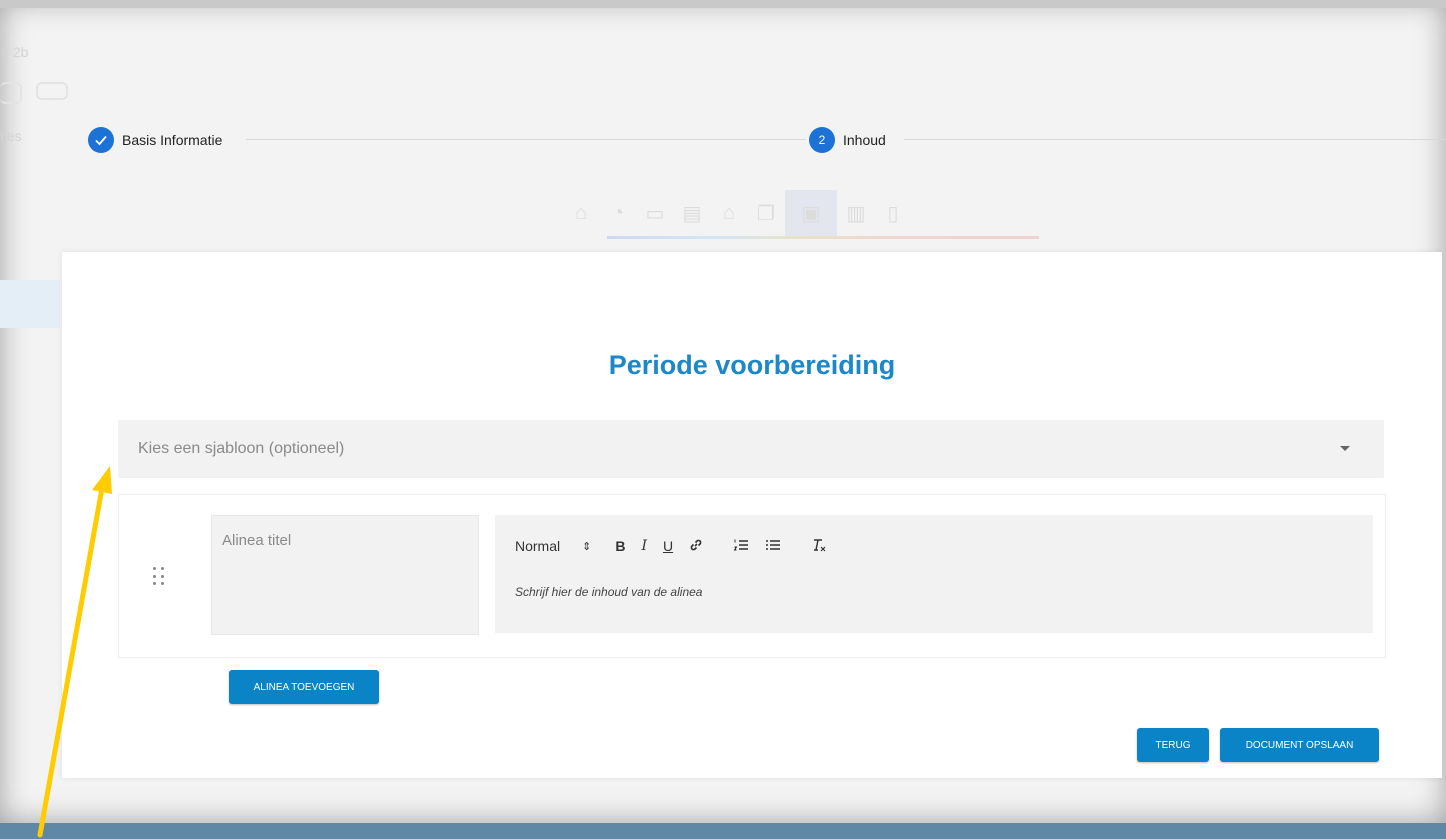 The width and height of the screenshot is (1446, 839). What do you see at coordinates (644, 546) in the screenshot?
I see `italic-button: I` at bounding box center [644, 546].